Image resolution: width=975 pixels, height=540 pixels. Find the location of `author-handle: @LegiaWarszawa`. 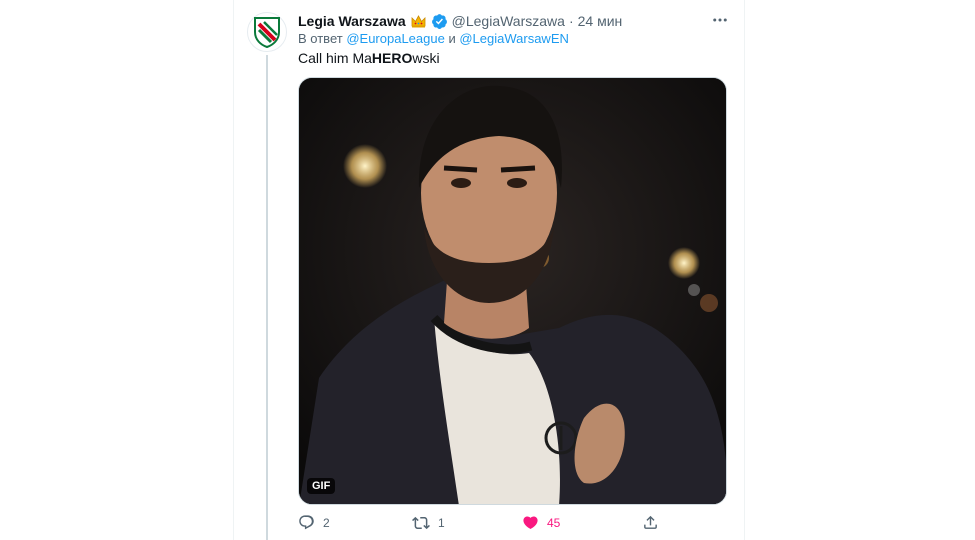

author-handle: @LegiaWarszawa is located at coordinates (508, 21).